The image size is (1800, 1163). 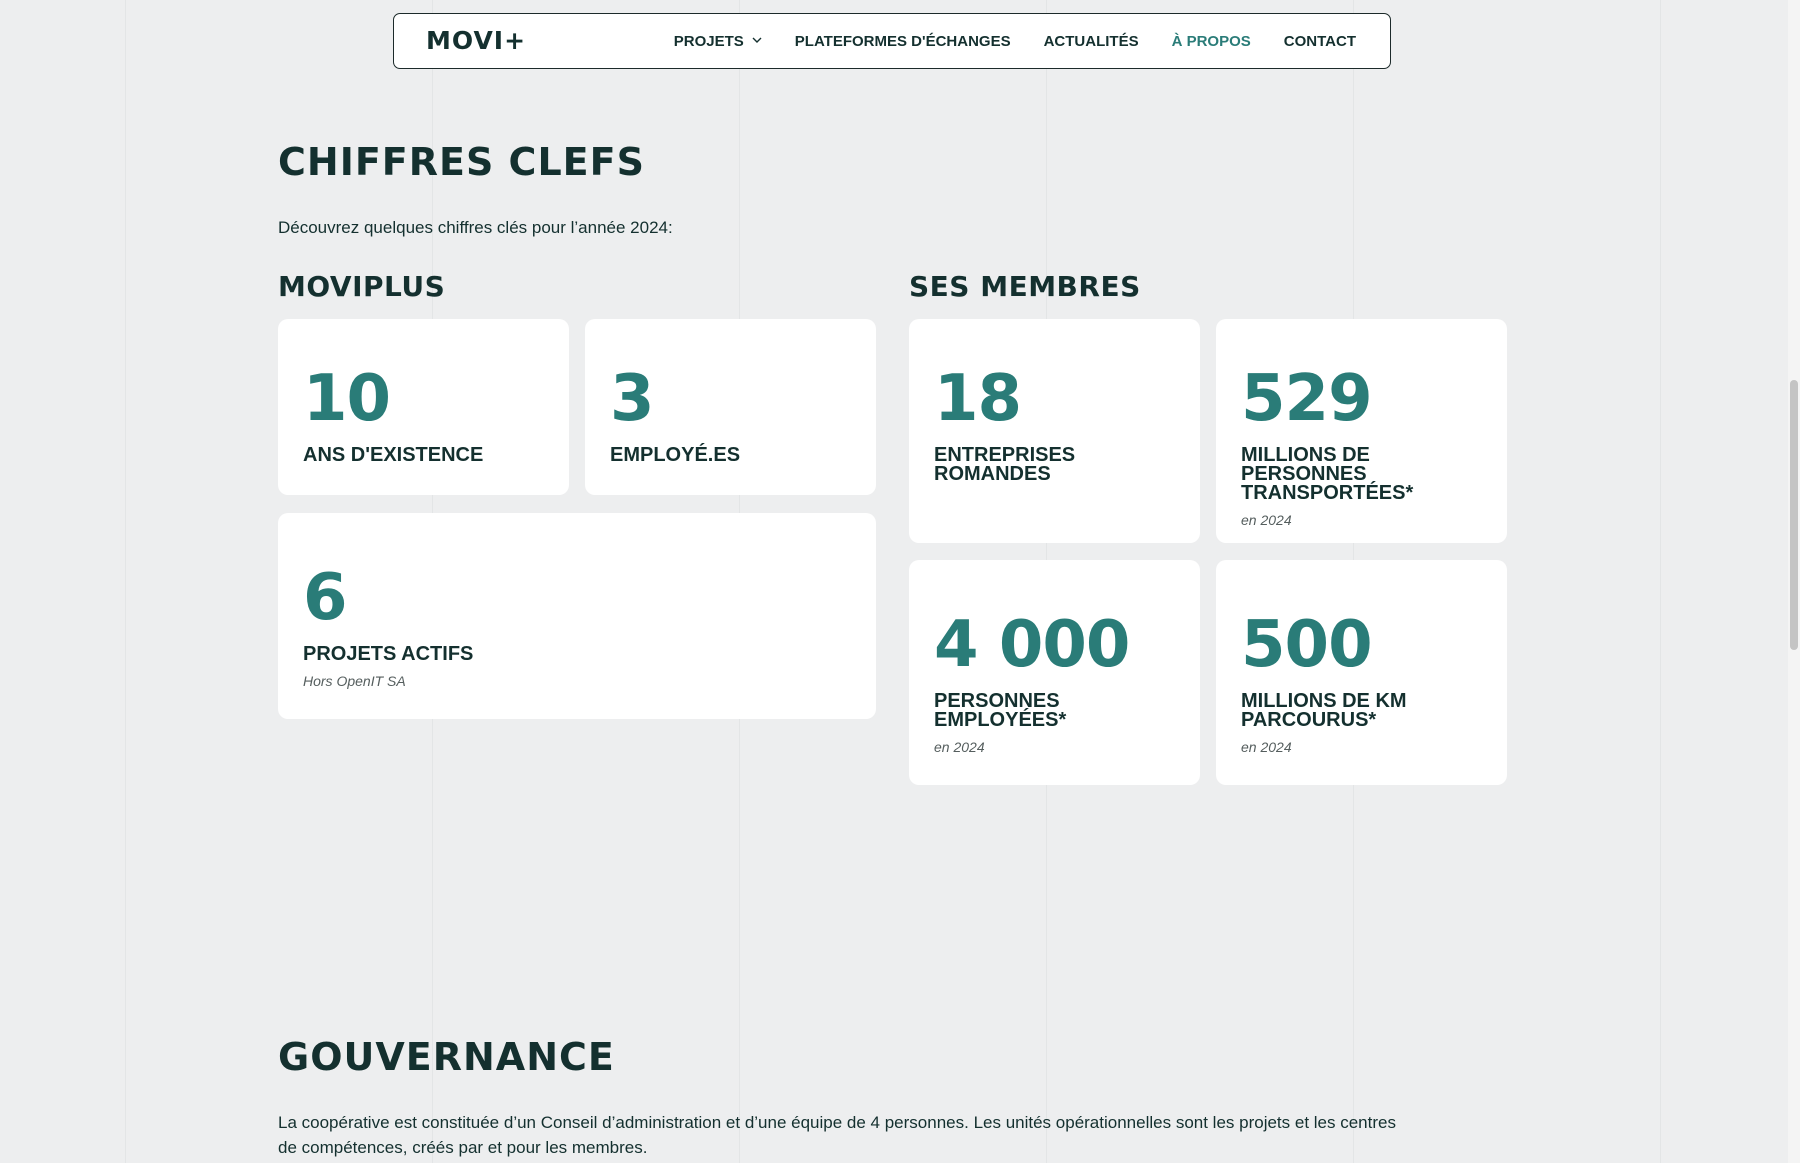 What do you see at coordinates (446, 1057) in the screenshot?
I see `section-title-governance: GOUVERNANCE` at bounding box center [446, 1057].